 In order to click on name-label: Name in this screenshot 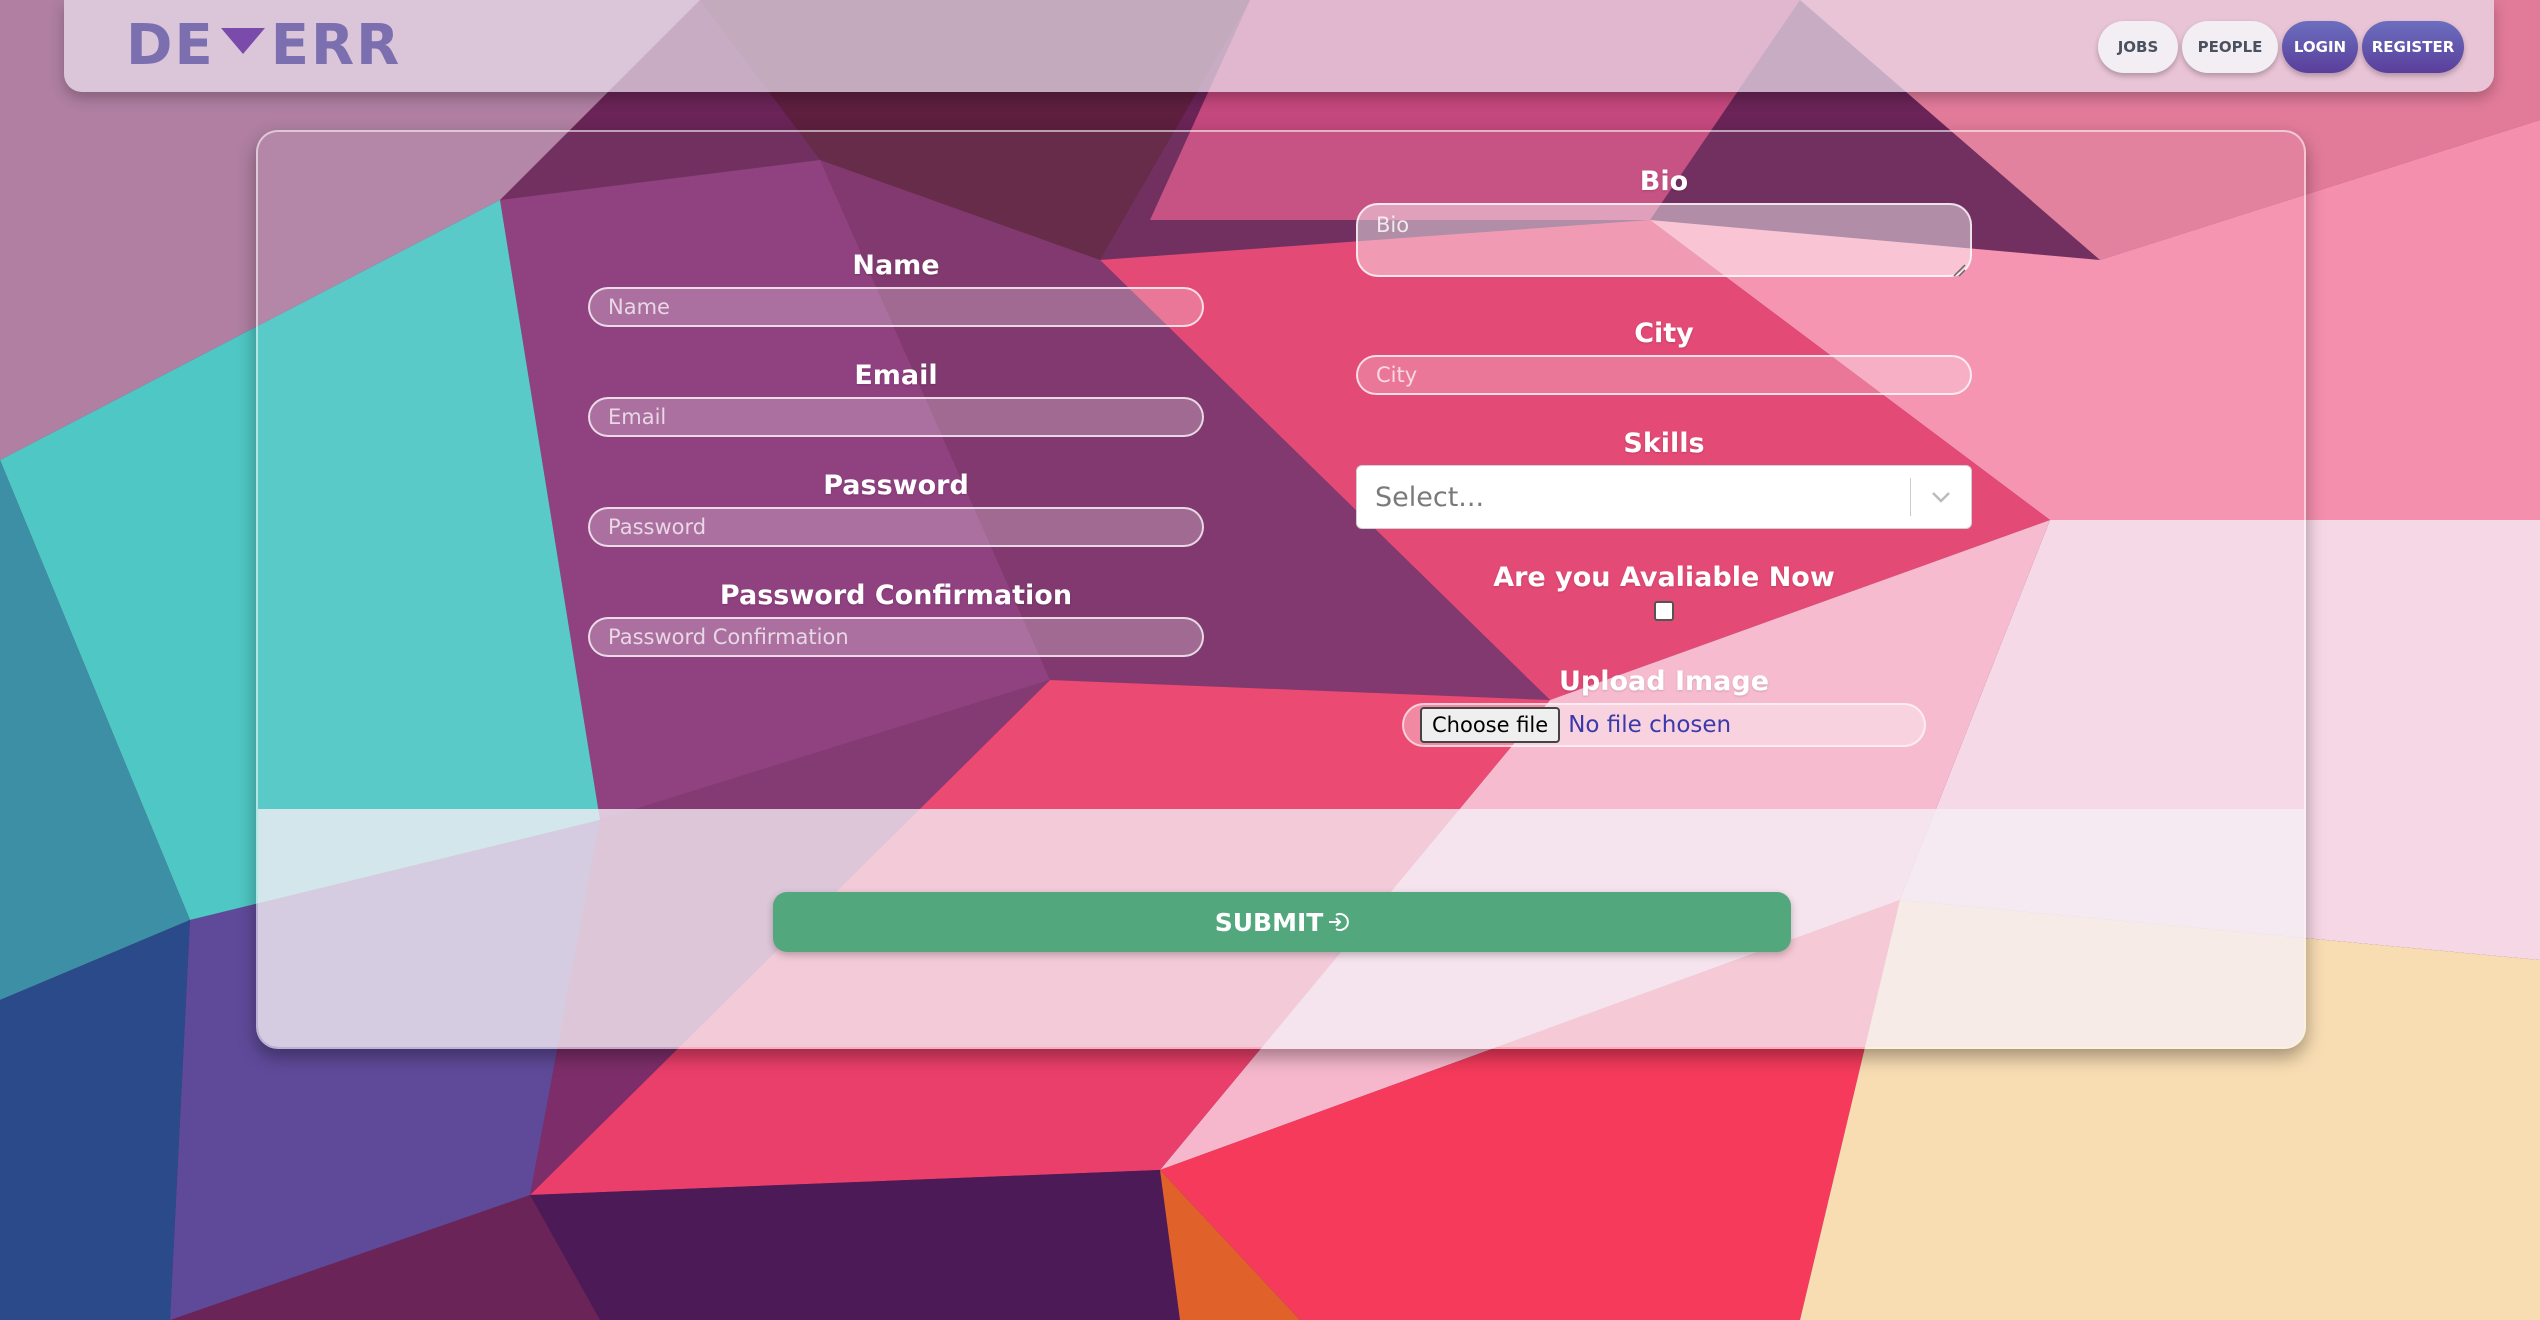, I will do `click(896, 265)`.